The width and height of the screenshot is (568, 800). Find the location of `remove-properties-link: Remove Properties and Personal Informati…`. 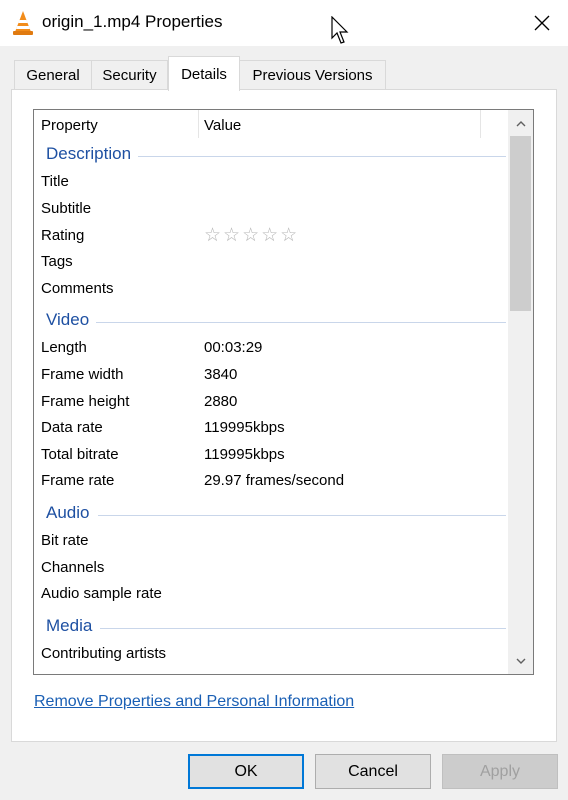

remove-properties-link: Remove Properties and Personal Informati… is located at coordinates (194, 702).